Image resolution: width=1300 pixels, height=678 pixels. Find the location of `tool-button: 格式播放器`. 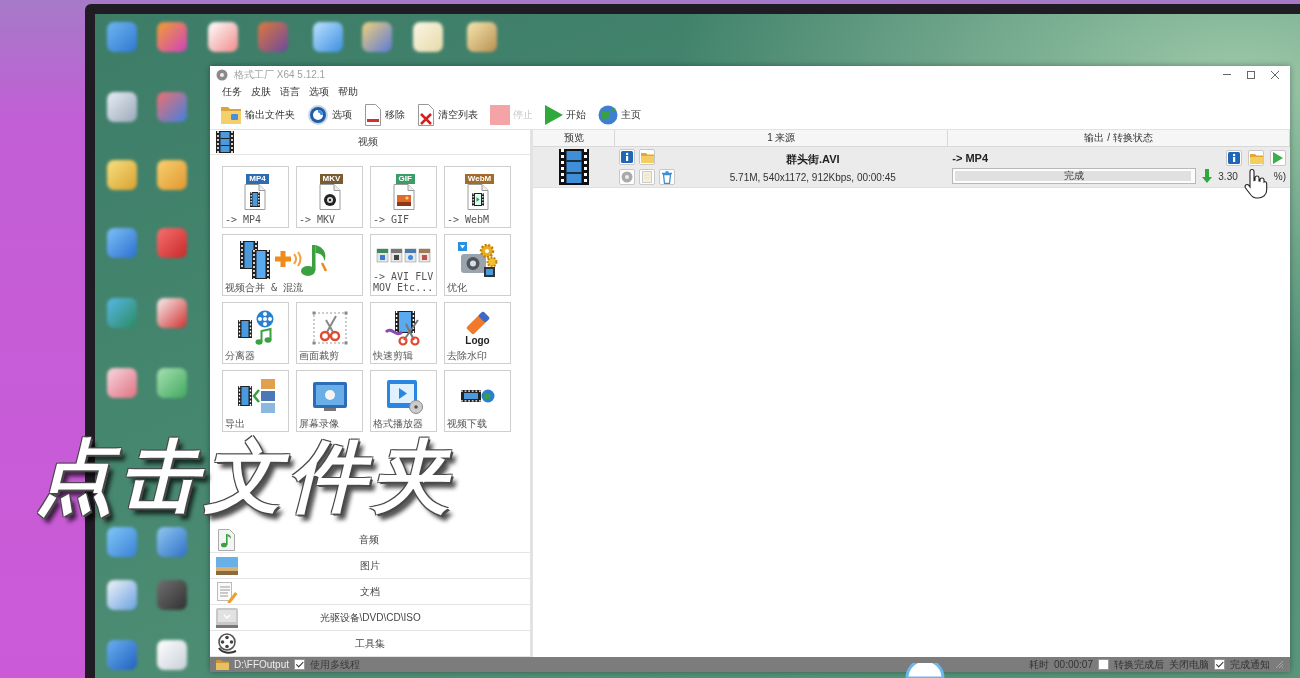

tool-button: 格式播放器 is located at coordinates (403, 401).